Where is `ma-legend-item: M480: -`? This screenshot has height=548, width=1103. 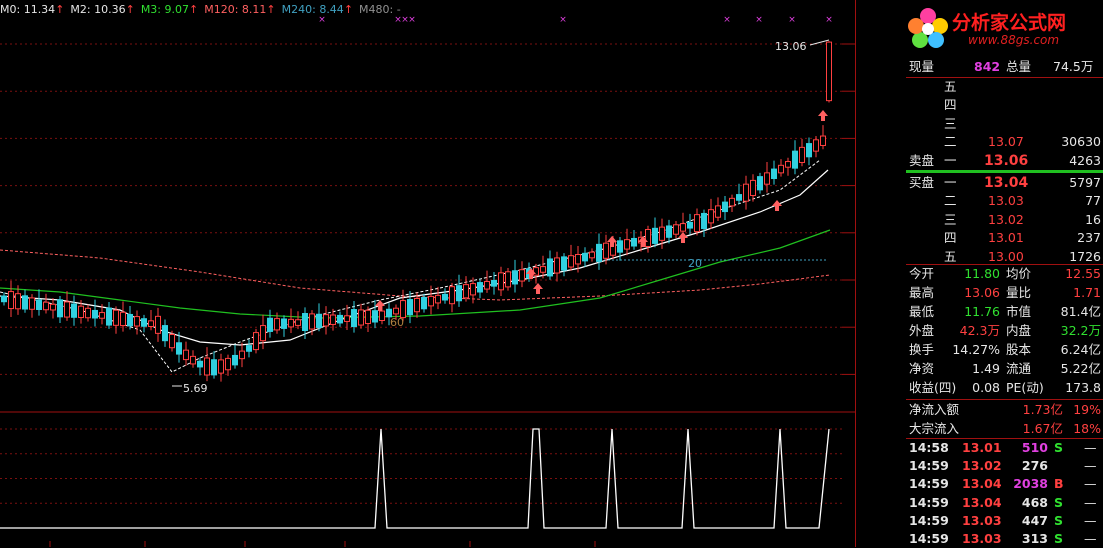
ma-legend-item: M480: - is located at coordinates (380, 9).